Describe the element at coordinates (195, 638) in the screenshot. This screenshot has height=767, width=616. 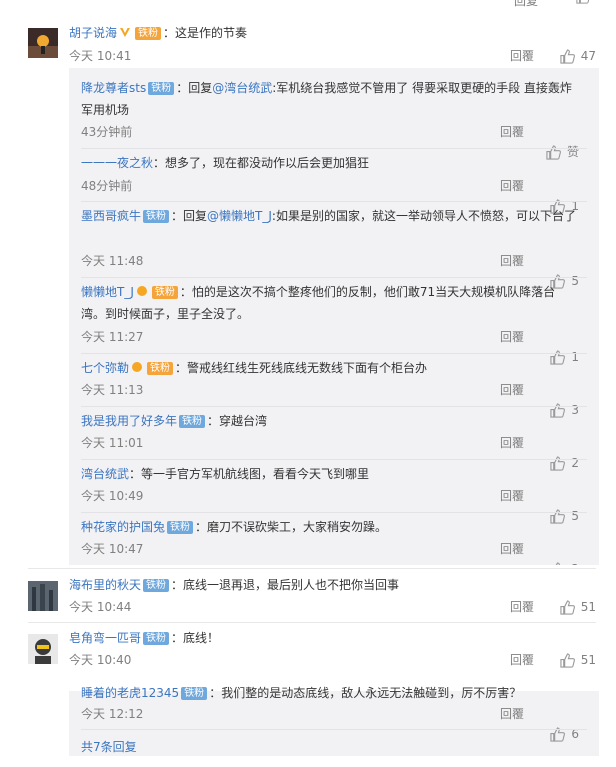
I see `comment-text: ：底线！` at that location.